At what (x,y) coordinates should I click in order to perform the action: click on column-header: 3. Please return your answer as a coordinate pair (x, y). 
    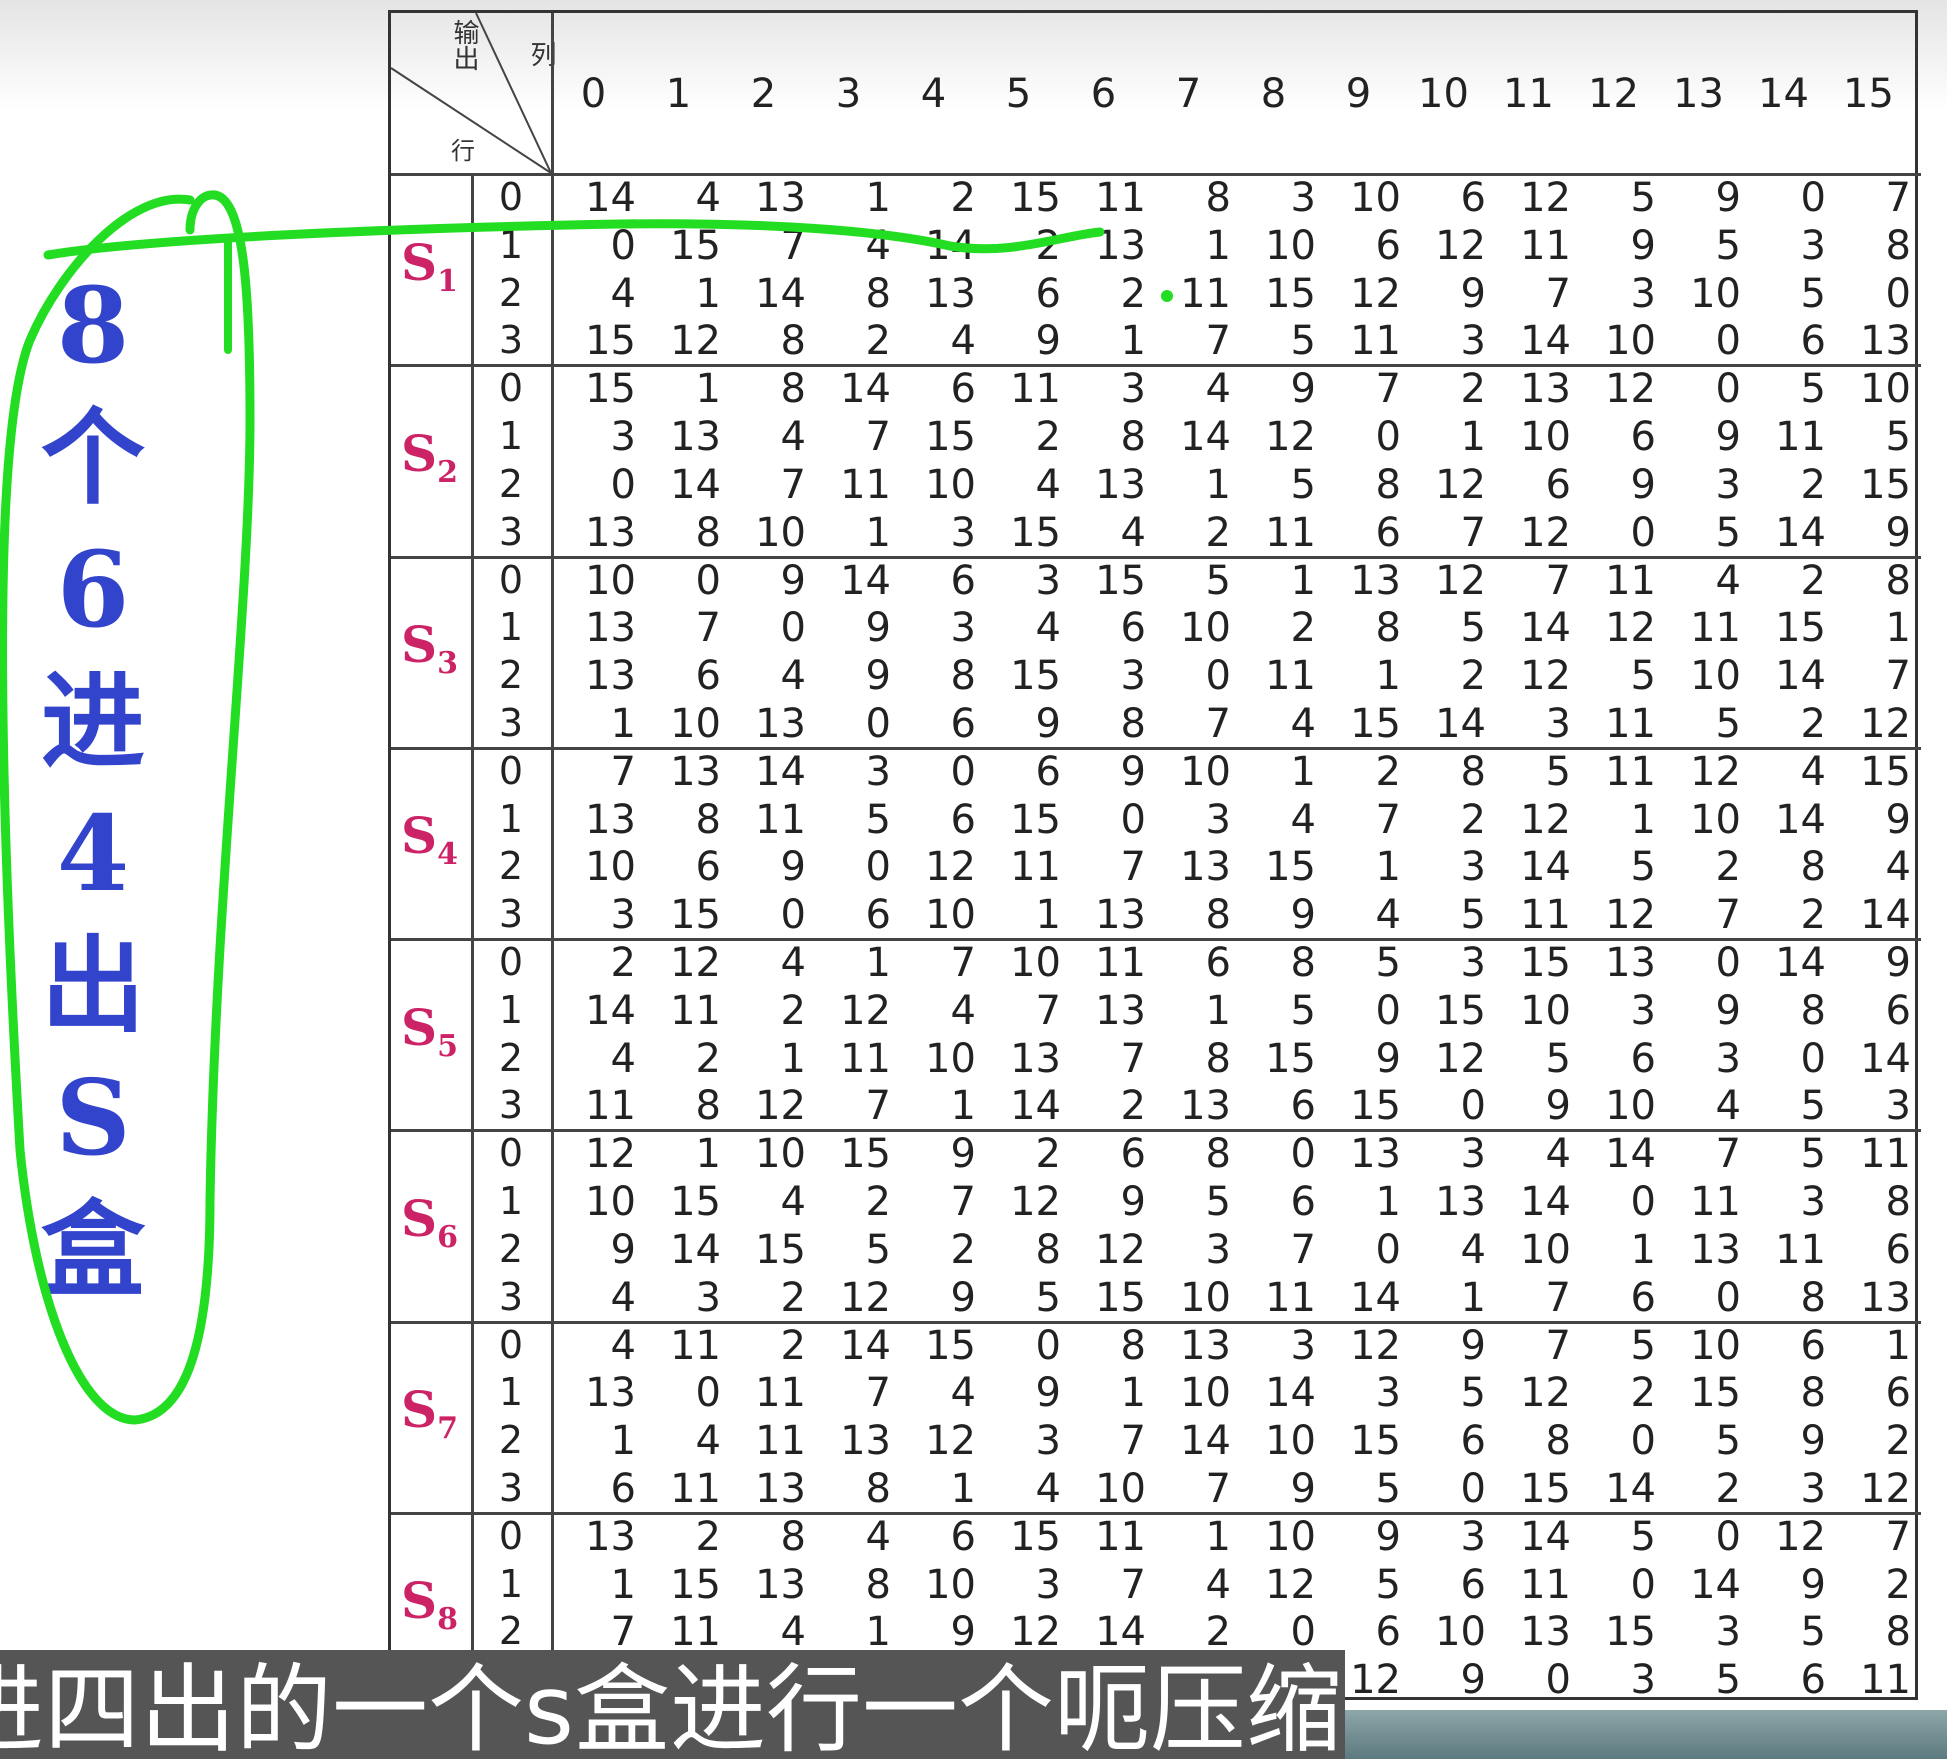
    Looking at the image, I should click on (848, 94).